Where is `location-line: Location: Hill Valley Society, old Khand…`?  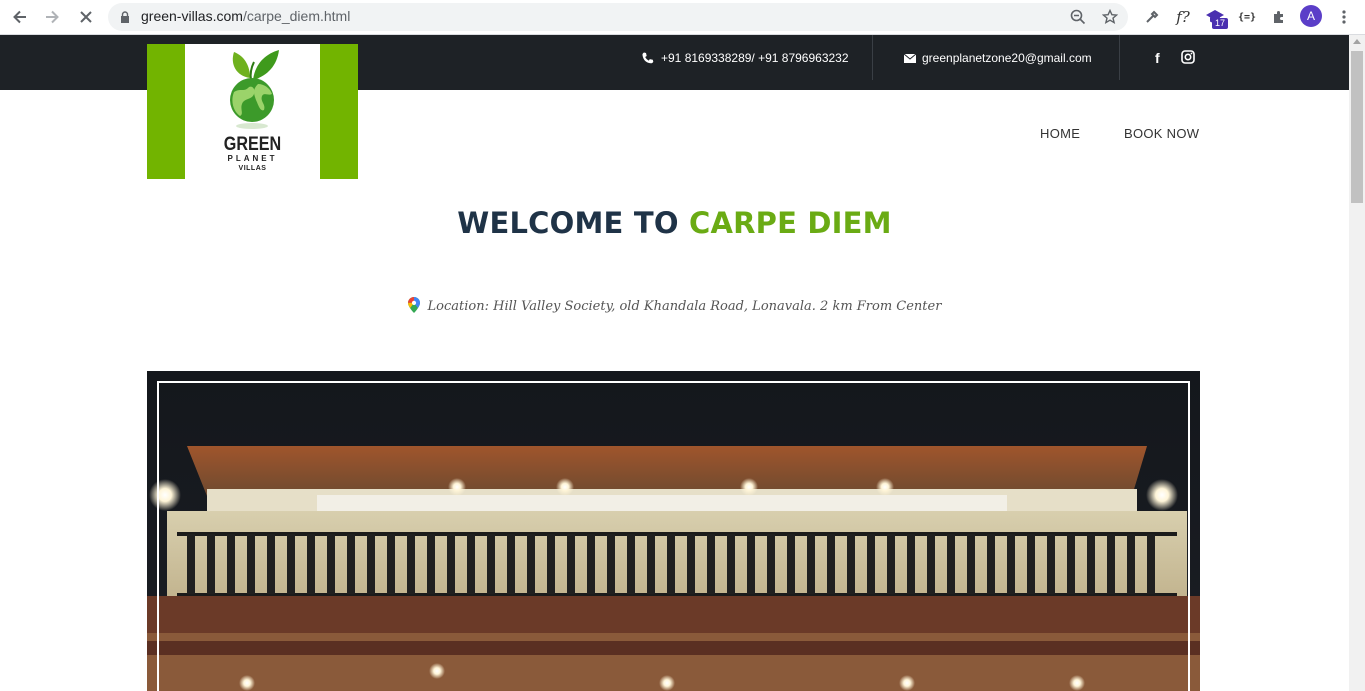 location-line: Location: Hill Valley Society, old Khand… is located at coordinates (674, 305).